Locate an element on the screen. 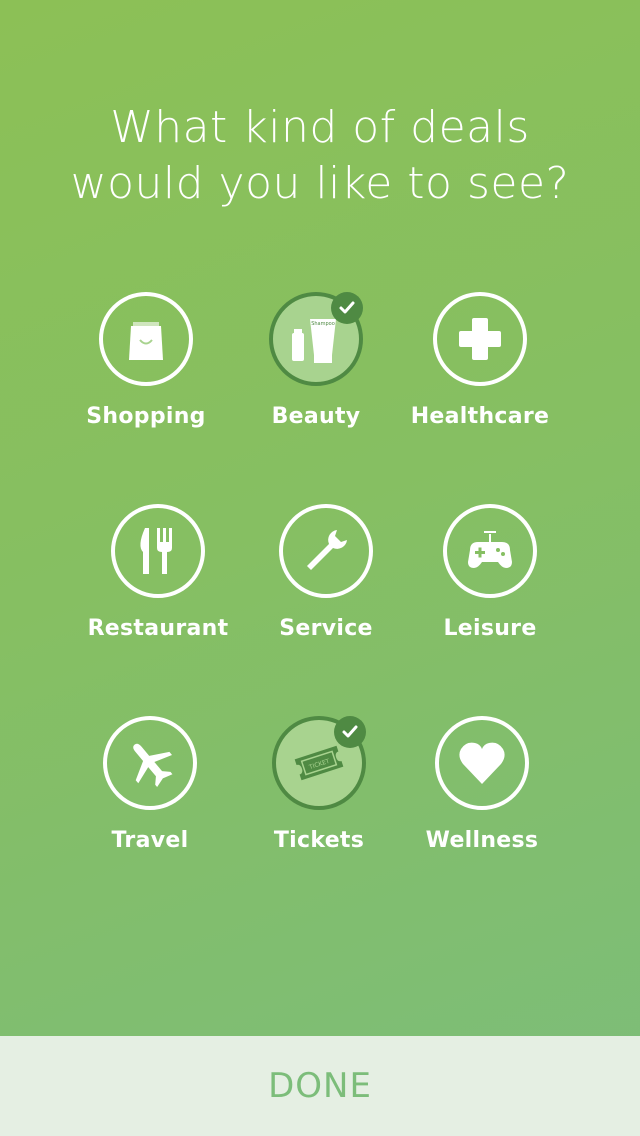  gamepad-icon is located at coordinates (490, 549).